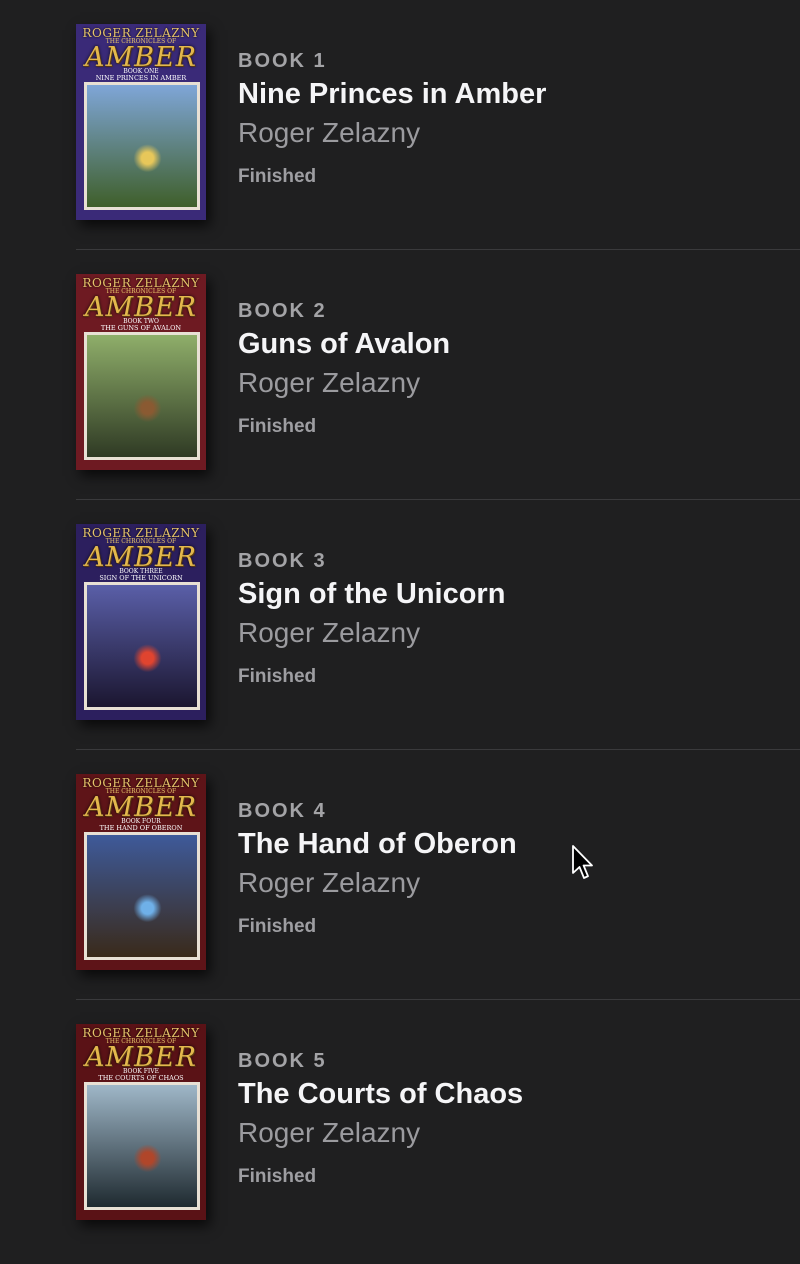 The image size is (800, 1264). What do you see at coordinates (282, 1061) in the screenshot?
I see `book-number-label: BOOK 5` at bounding box center [282, 1061].